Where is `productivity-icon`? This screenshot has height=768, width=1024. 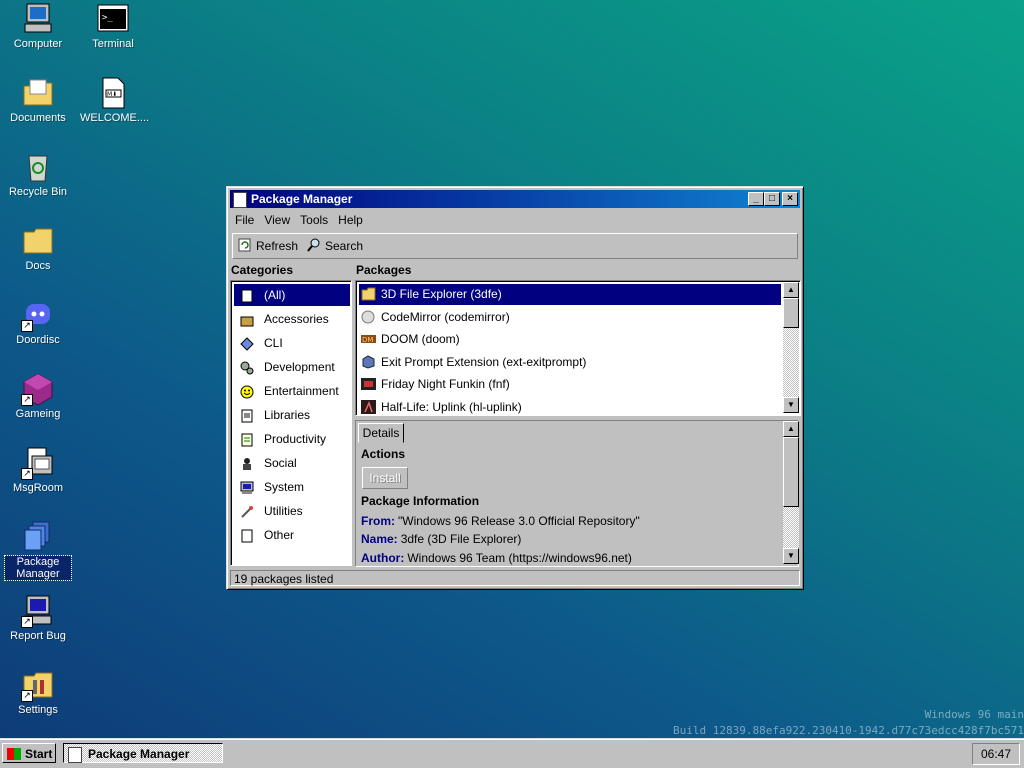
productivity-icon is located at coordinates (247, 439).